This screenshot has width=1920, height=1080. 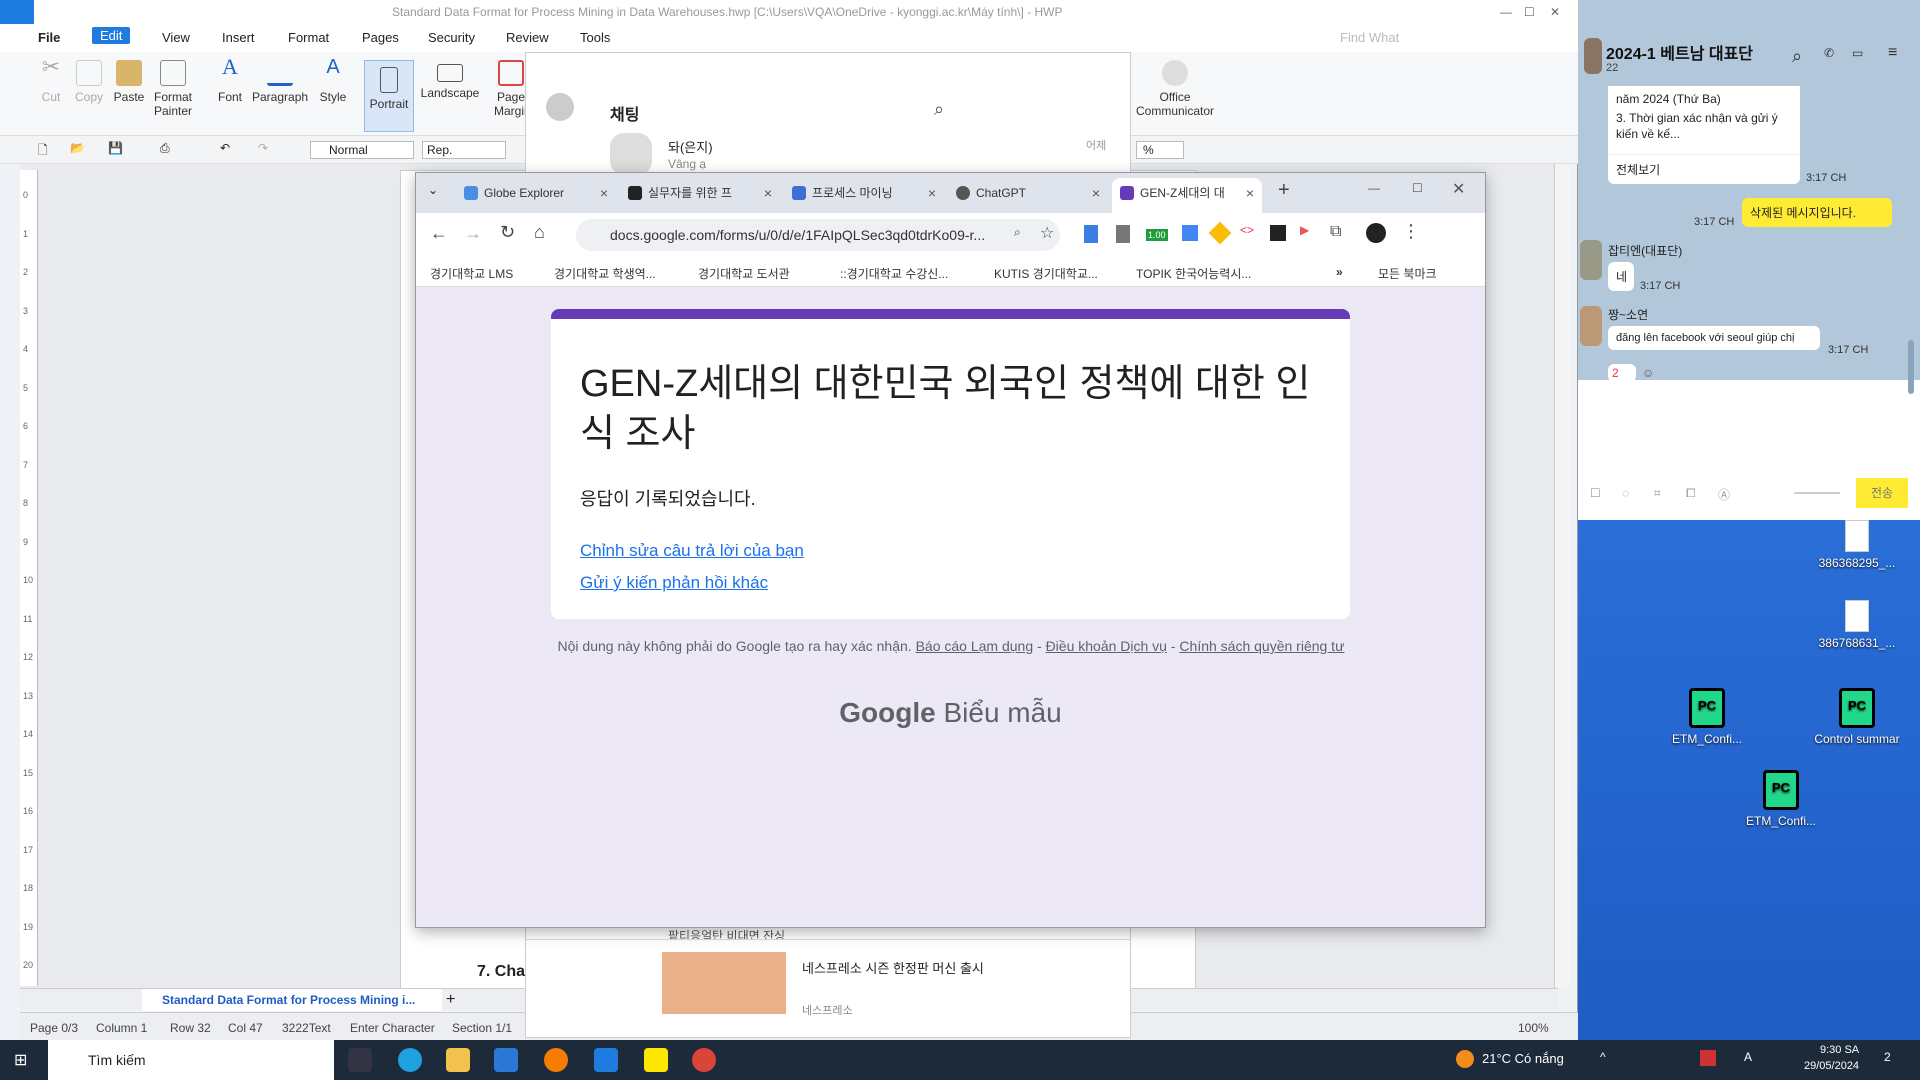 I want to click on tab-google-form: GEN-Z세대의 대 ×, so click(x=1187, y=195).